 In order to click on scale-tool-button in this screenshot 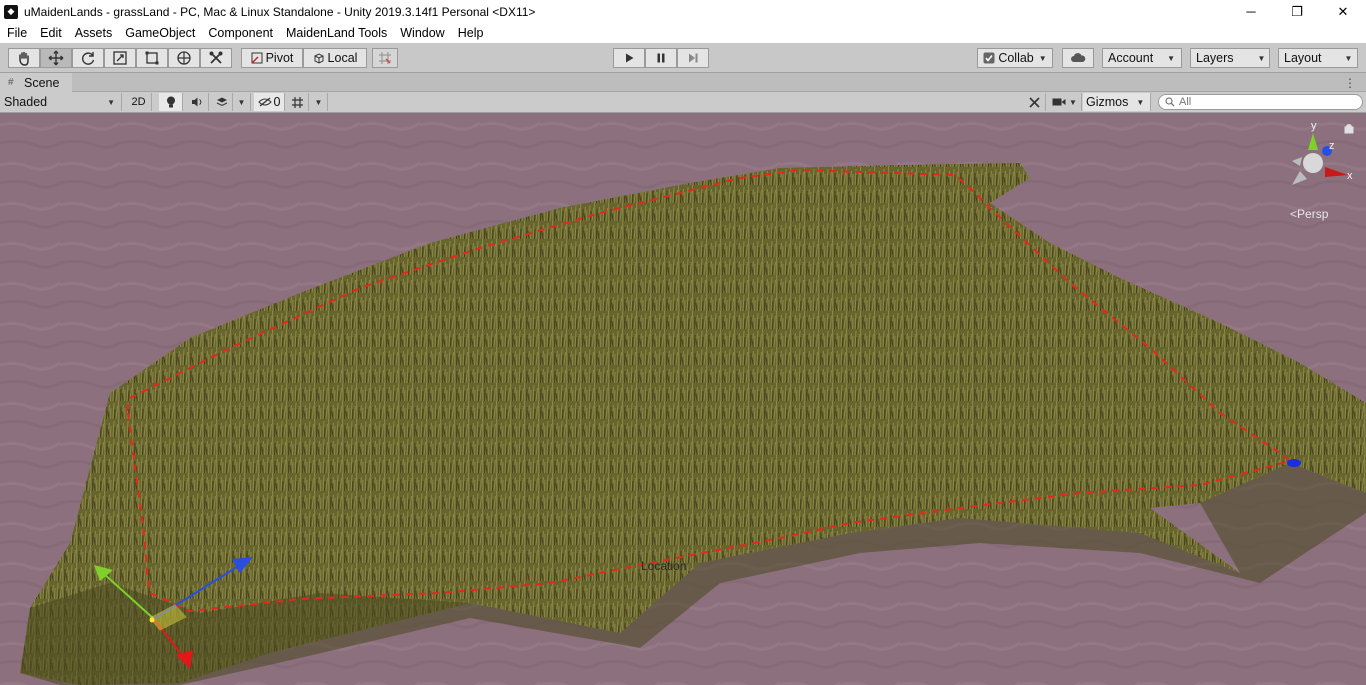, I will do `click(120, 58)`.